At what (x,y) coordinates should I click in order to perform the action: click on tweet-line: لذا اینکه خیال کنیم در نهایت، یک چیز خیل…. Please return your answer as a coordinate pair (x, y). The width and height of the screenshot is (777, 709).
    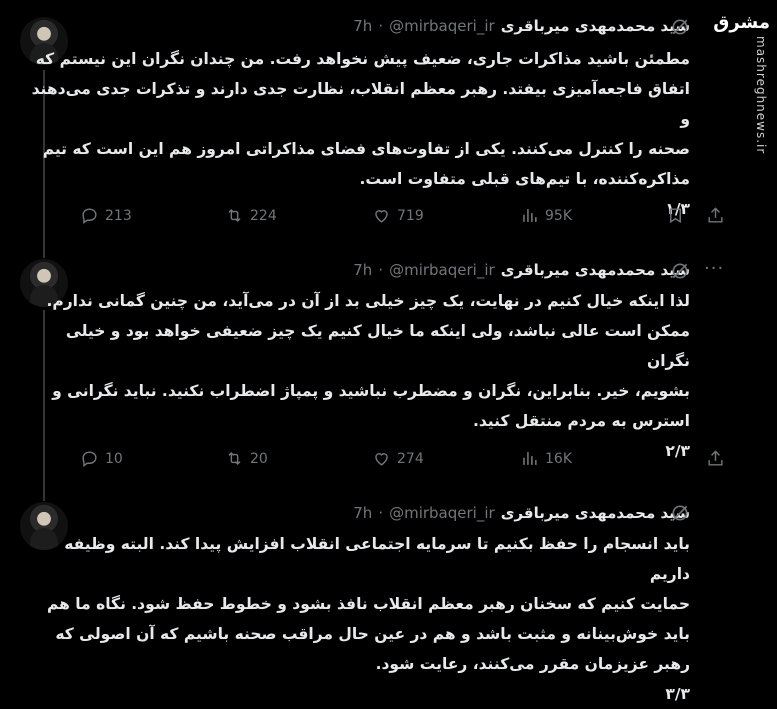
    Looking at the image, I should click on (368, 301).